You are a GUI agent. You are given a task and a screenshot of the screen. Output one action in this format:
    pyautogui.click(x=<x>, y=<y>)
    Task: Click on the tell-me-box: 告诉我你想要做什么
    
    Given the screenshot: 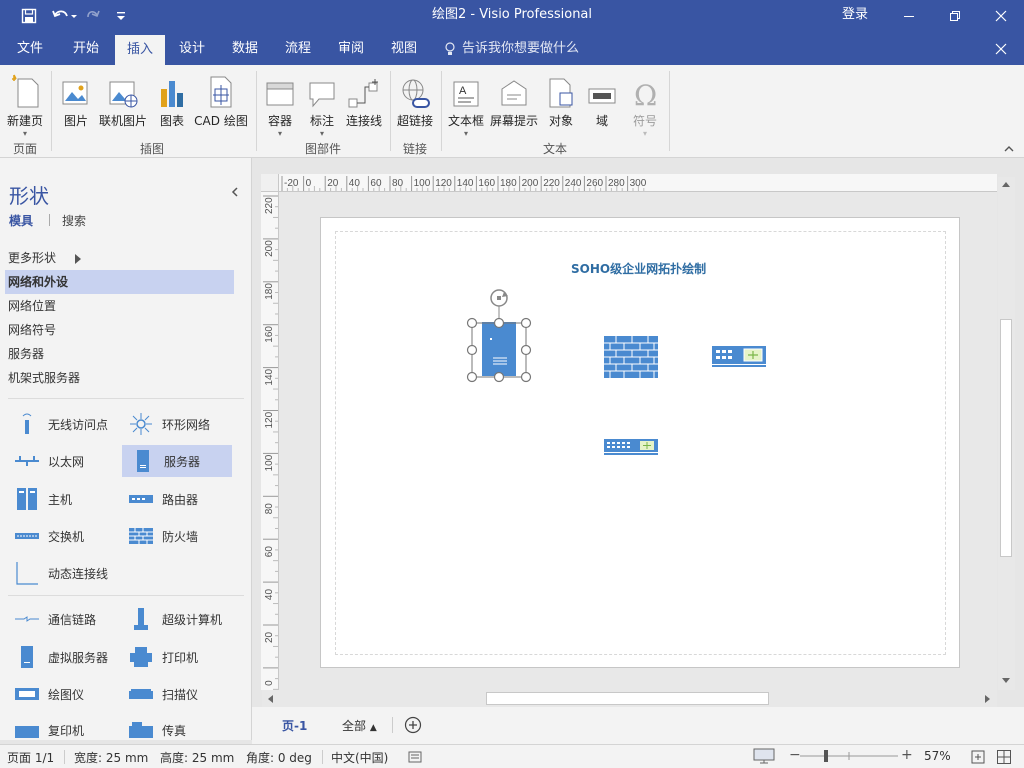 What is the action you would take?
    pyautogui.click(x=511, y=48)
    